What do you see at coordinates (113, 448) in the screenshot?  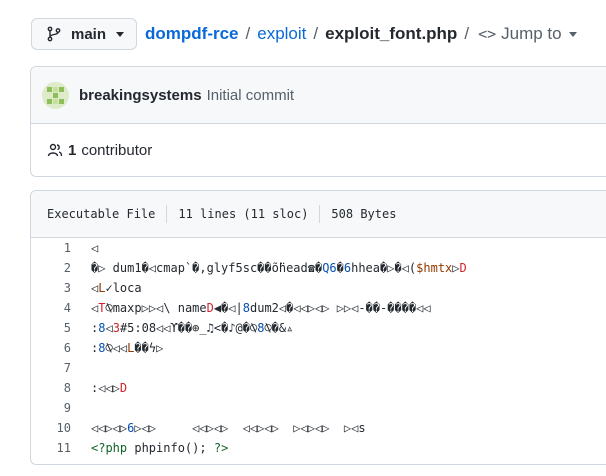 I see `code-token: <?php` at bounding box center [113, 448].